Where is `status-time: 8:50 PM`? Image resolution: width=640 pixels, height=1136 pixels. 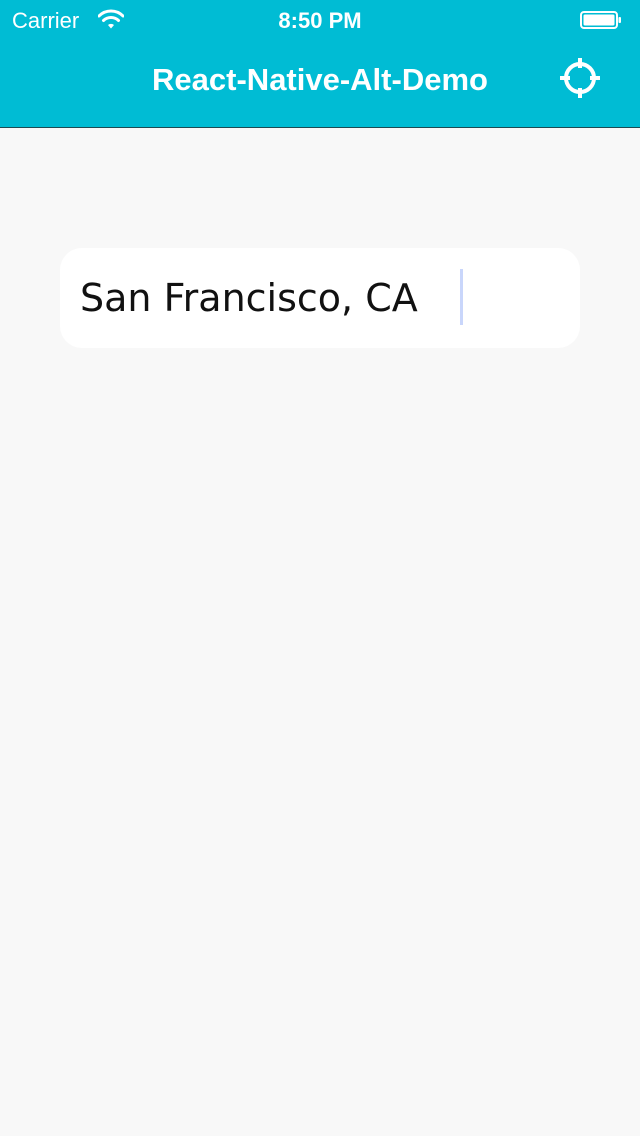 status-time: 8:50 PM is located at coordinates (320, 20).